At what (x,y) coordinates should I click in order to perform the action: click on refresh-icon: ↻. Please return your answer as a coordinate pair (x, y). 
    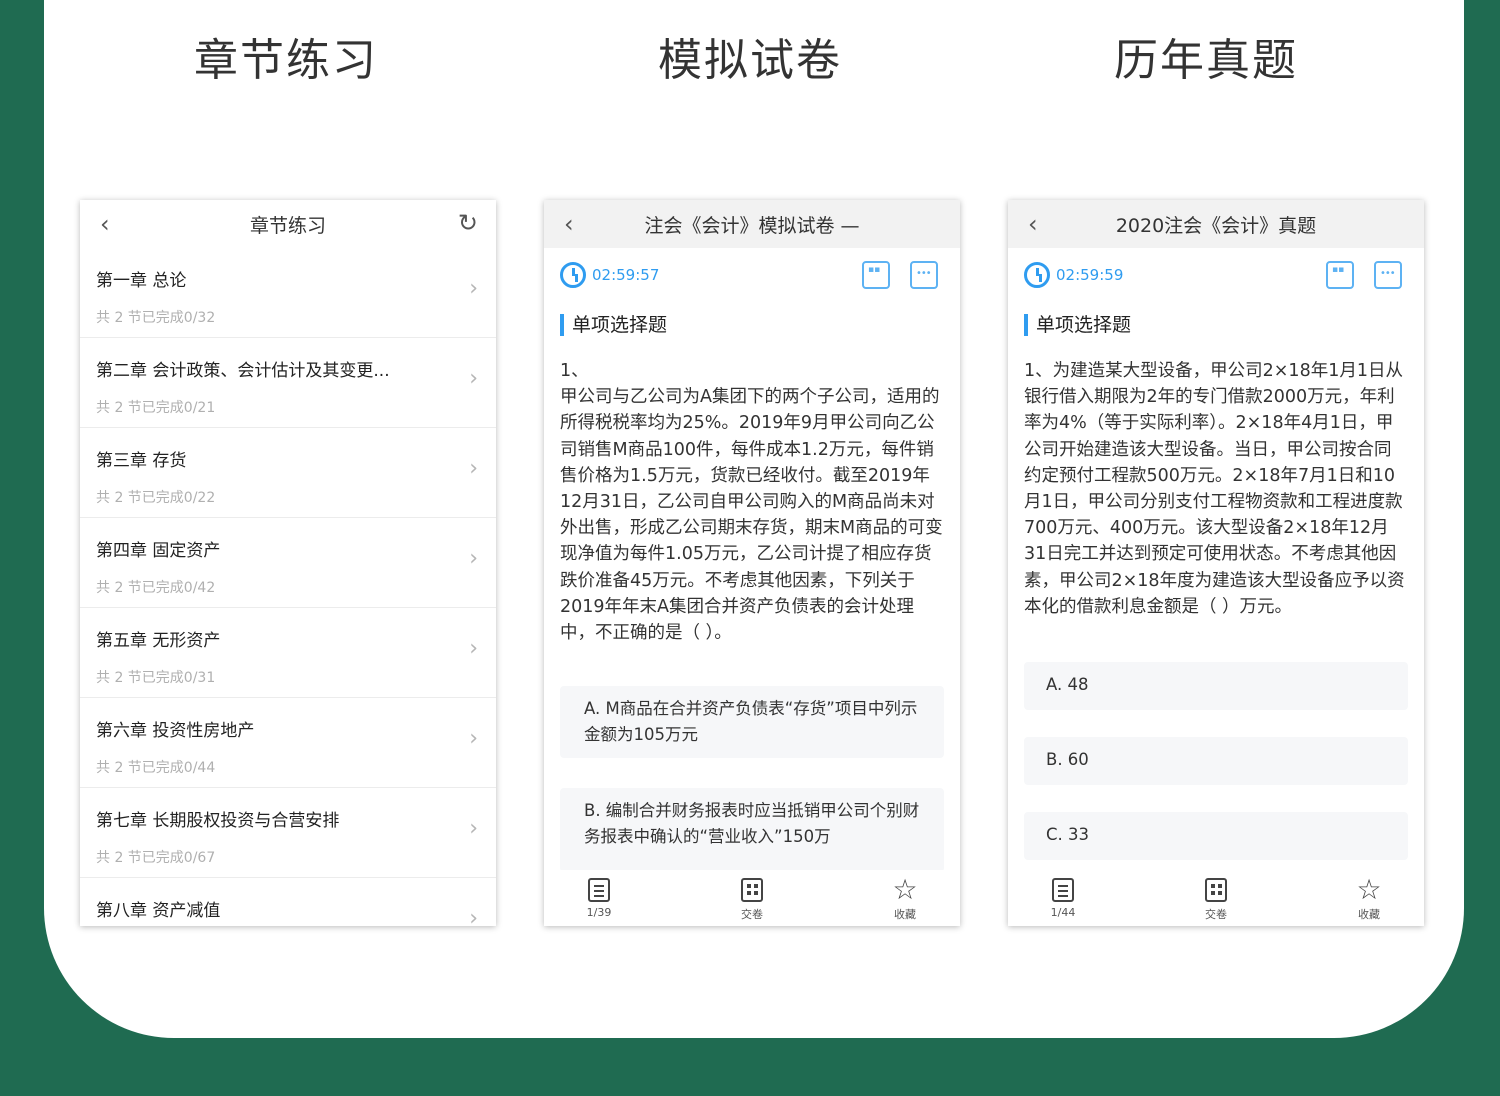
    Looking at the image, I should click on (468, 223).